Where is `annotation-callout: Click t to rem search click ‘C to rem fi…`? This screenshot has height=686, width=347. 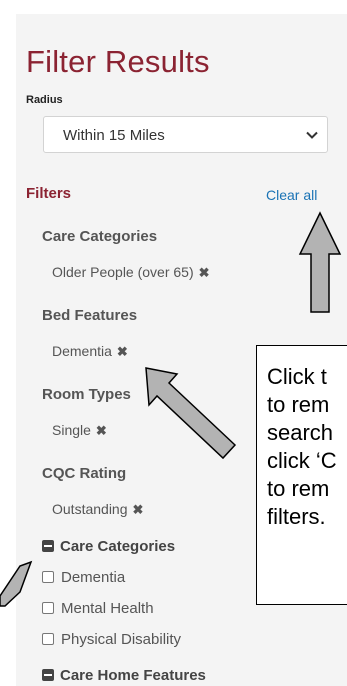 annotation-callout: Click t to rem search click ‘C to rem fi… is located at coordinates (301, 475).